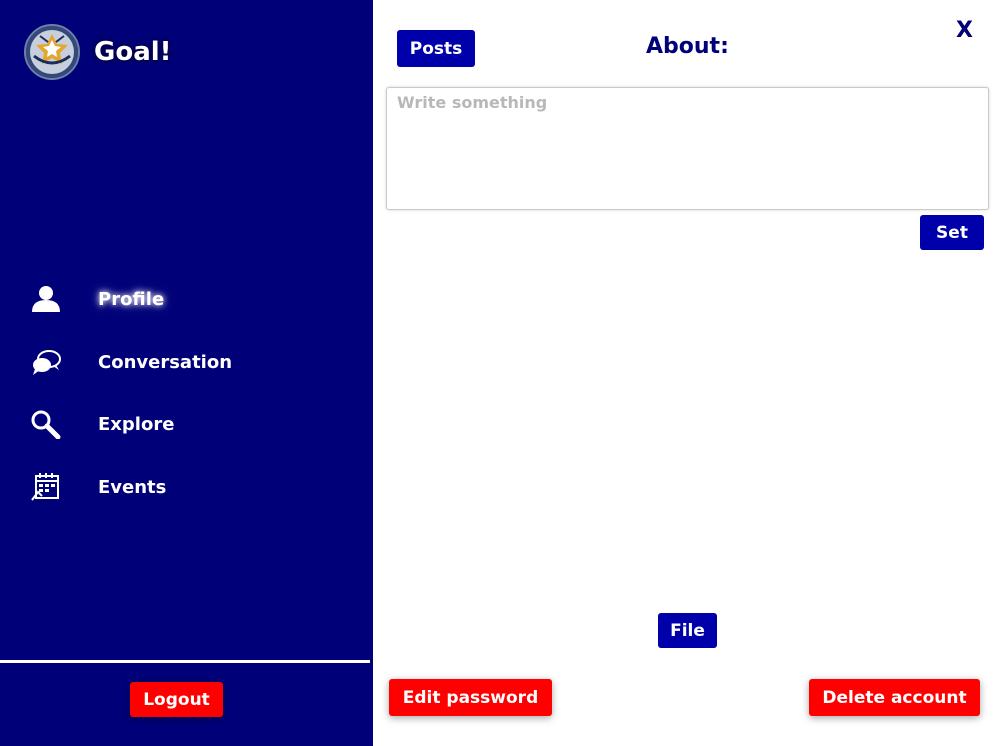 The width and height of the screenshot is (996, 746). I want to click on magnifier-icon, so click(49, 424).